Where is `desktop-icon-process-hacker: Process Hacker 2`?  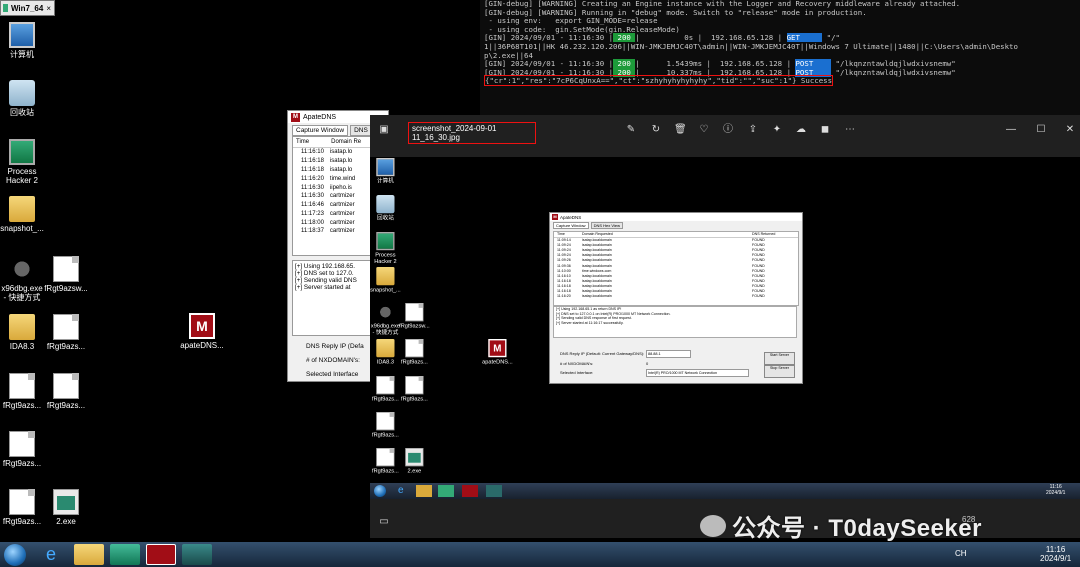
desktop-icon-process-hacker: Process Hacker 2 is located at coordinates (22, 162).